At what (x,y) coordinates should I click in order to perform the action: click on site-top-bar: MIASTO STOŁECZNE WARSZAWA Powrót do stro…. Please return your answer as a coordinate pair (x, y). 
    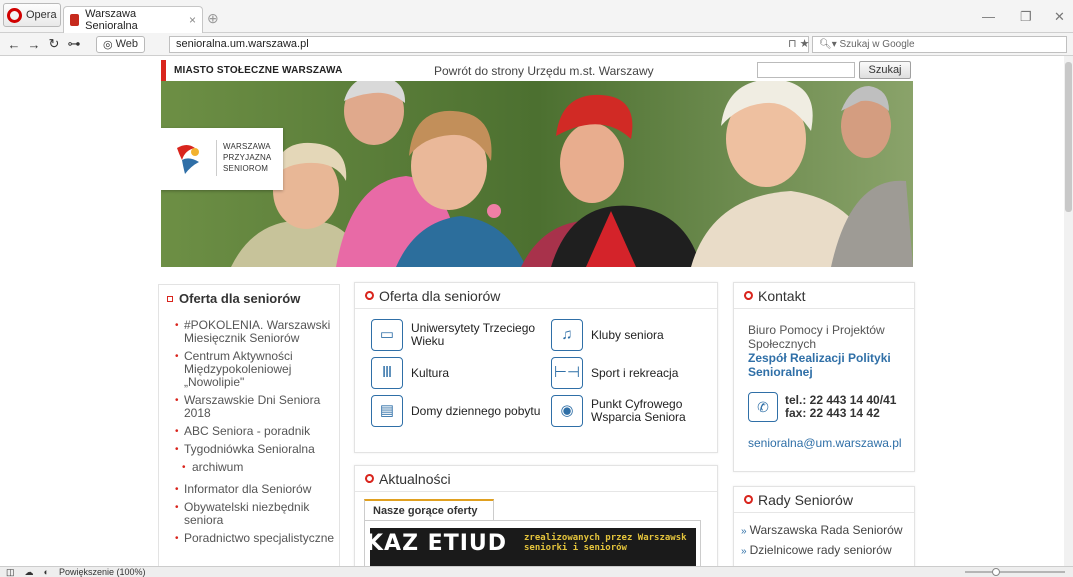
    Looking at the image, I should click on (537, 71).